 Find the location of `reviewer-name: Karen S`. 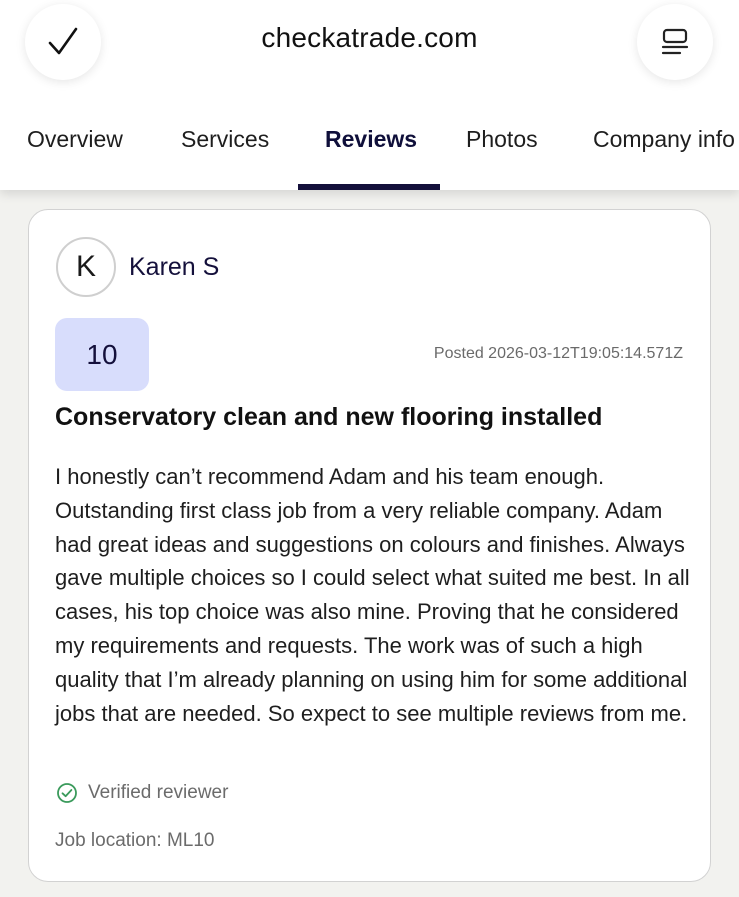

reviewer-name: Karen S is located at coordinates (174, 267).